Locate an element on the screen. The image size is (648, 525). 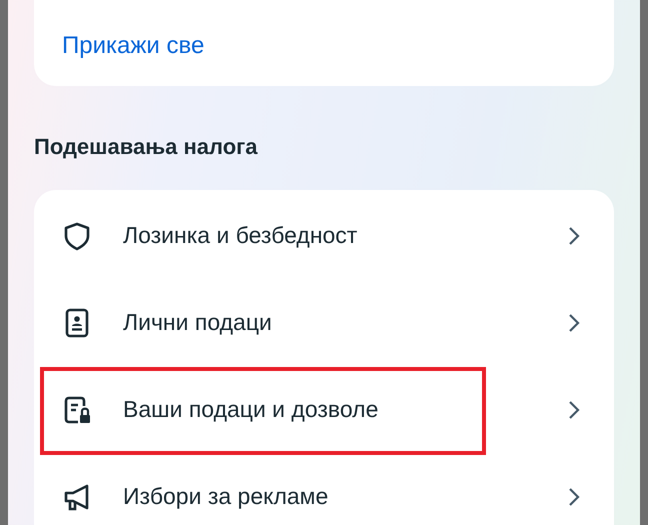
settings-item: Избори за рекламе is located at coordinates (324, 489).